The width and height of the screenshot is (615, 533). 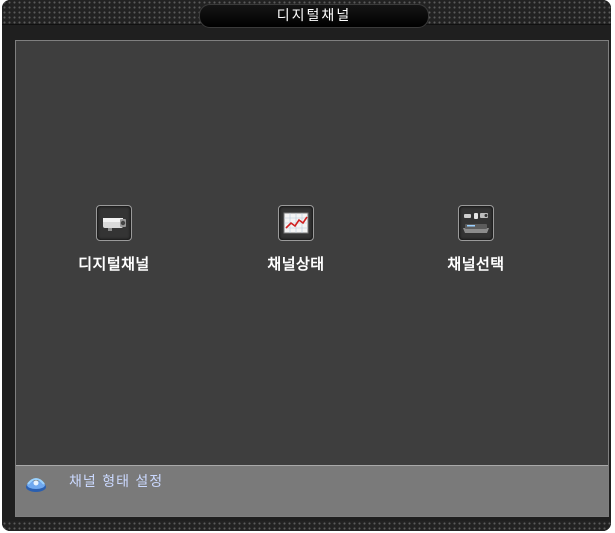 I want to click on menu-item-label: 채널선택, so click(x=476, y=264).